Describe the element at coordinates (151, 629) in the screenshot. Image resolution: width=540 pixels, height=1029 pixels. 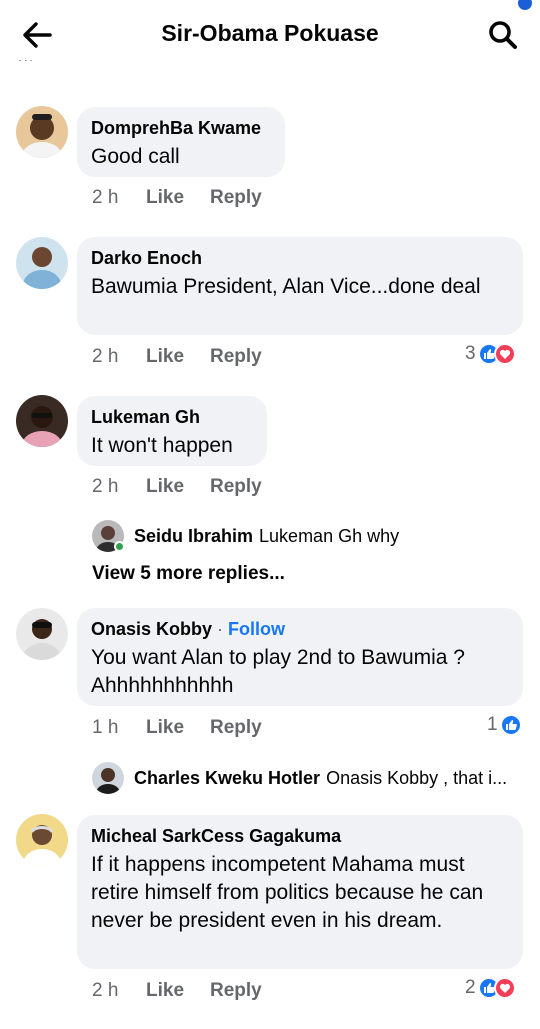
I see `comment-author-name: Onasis Kobby` at that location.